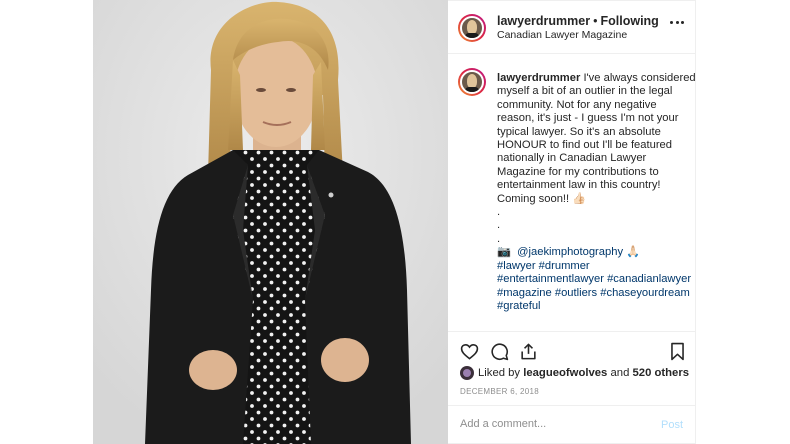 This screenshot has width=790, height=444. I want to click on hashtag-link: #magazine, so click(524, 293).